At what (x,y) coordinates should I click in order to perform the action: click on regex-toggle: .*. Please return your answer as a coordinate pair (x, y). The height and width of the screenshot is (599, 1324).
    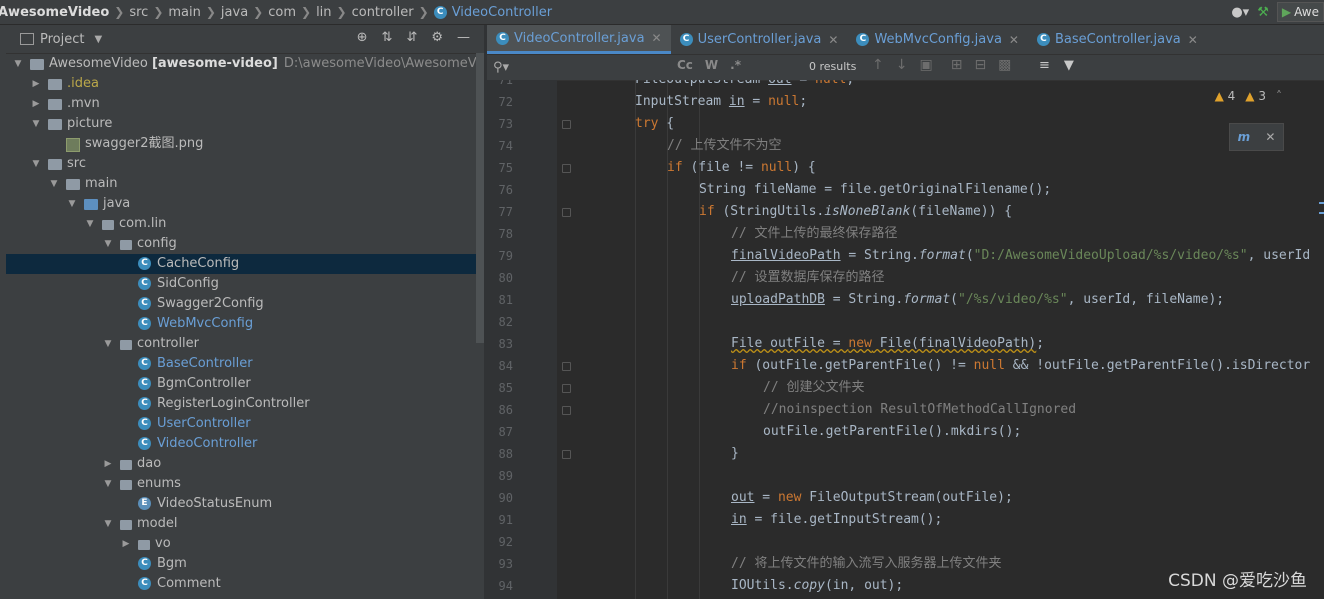
    Looking at the image, I should click on (735, 65).